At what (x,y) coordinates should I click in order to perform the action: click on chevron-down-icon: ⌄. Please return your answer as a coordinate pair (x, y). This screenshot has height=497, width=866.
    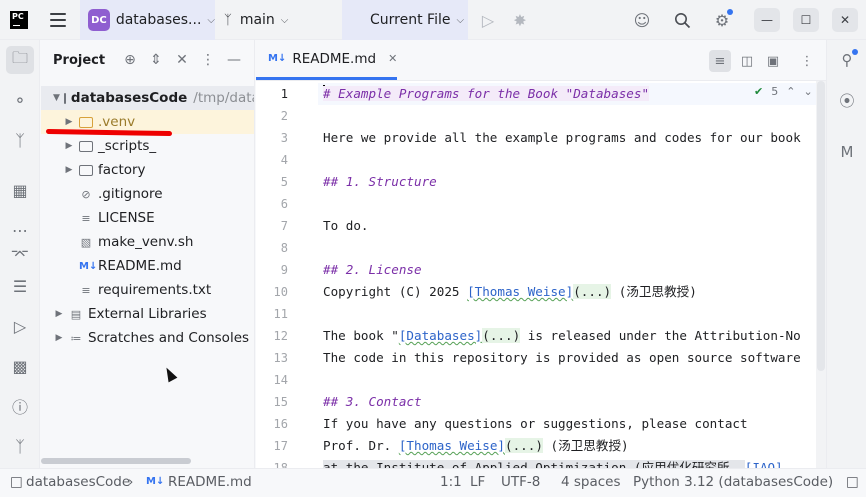
    Looking at the image, I should click on (807, 91).